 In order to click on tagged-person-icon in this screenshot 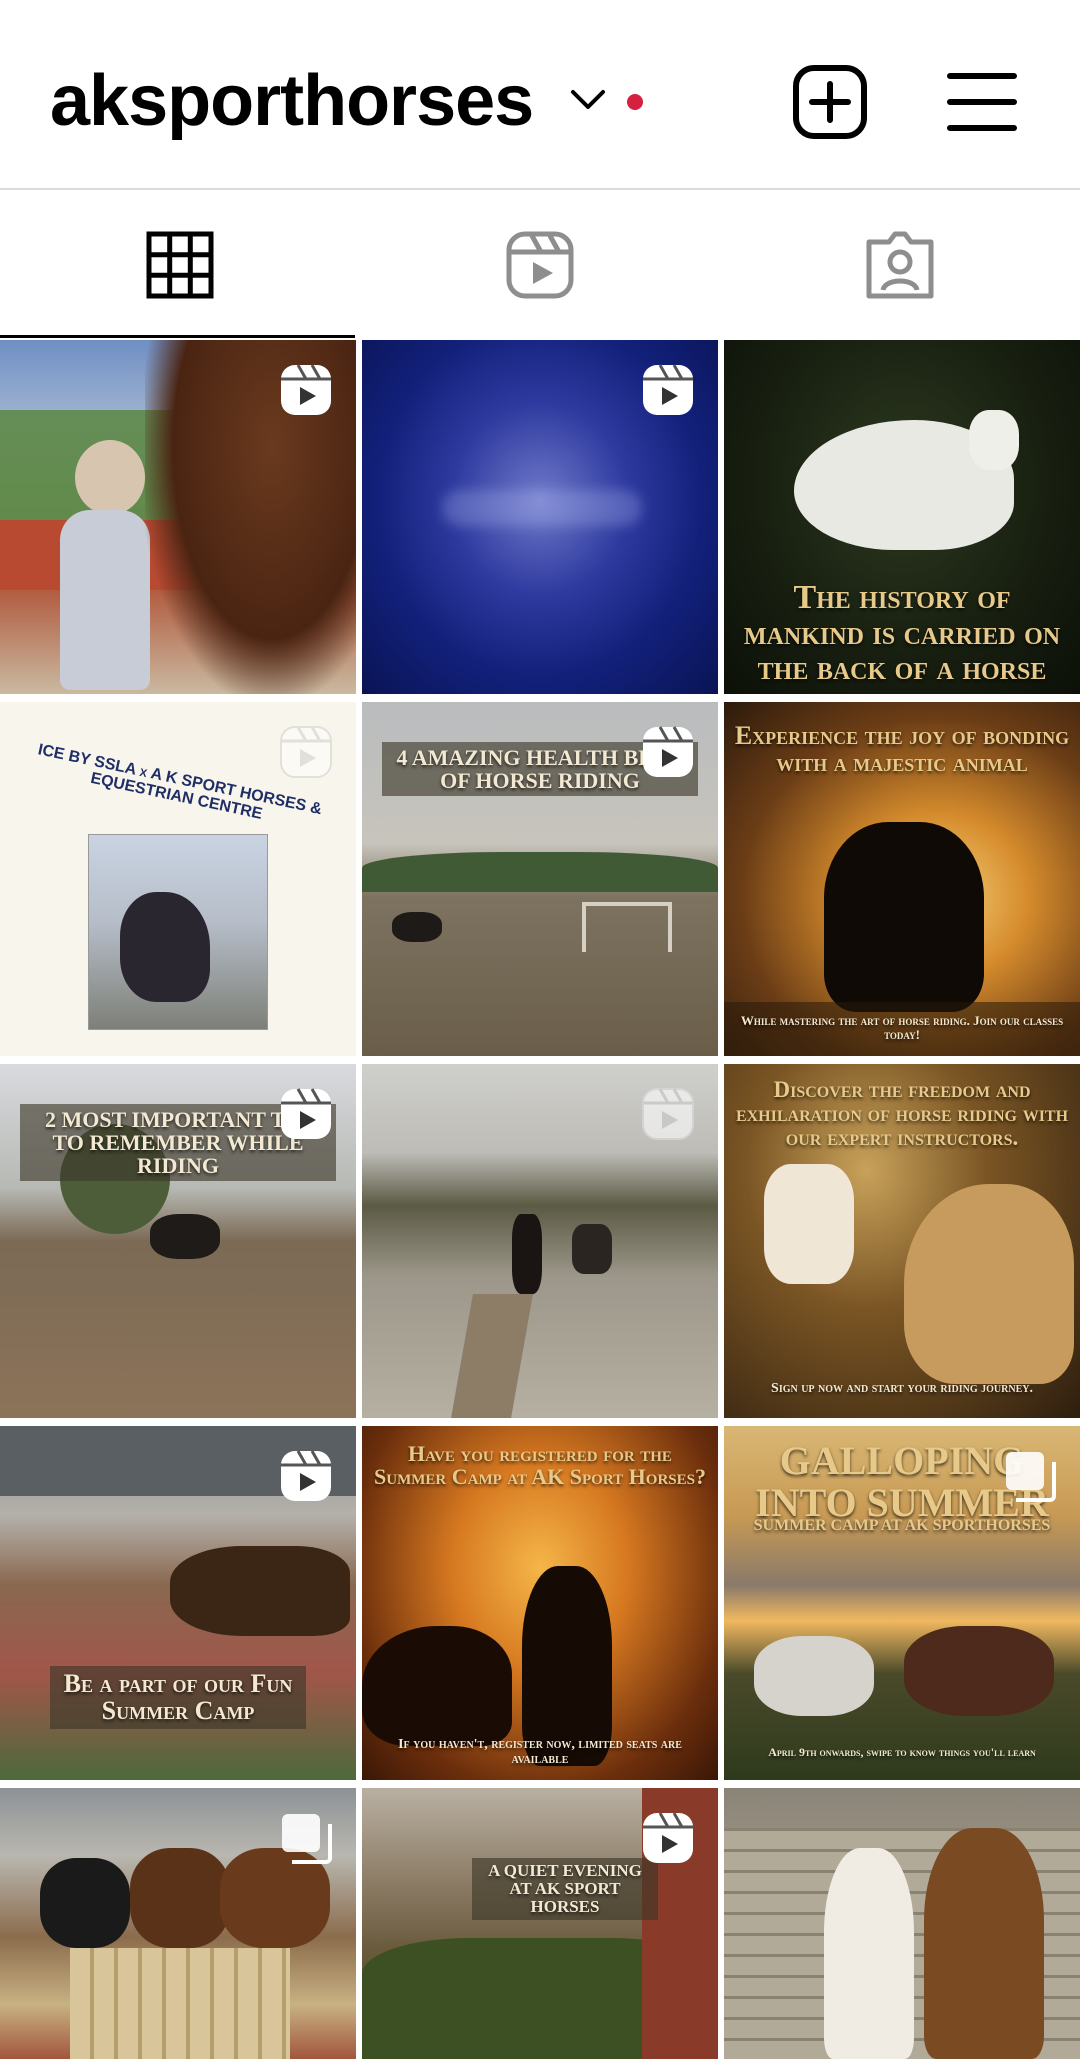, I will do `click(900, 265)`.